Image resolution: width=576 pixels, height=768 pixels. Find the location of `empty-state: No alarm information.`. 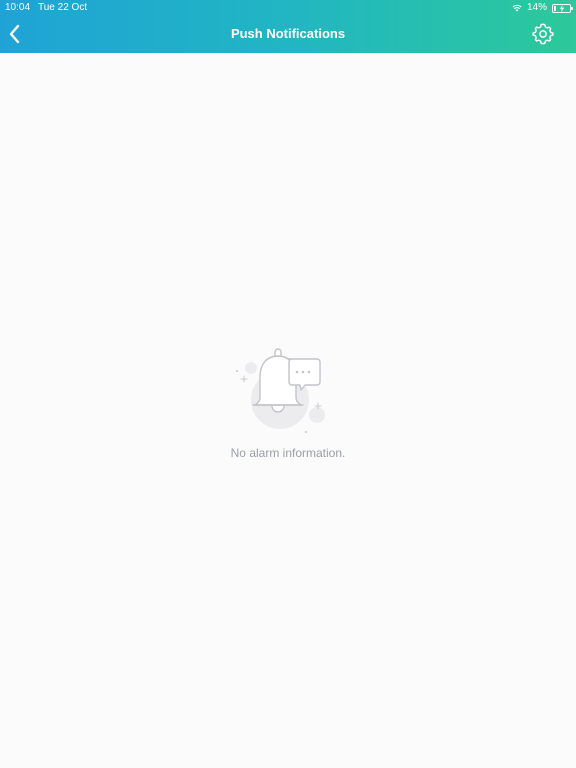

empty-state: No alarm information. is located at coordinates (288, 404).